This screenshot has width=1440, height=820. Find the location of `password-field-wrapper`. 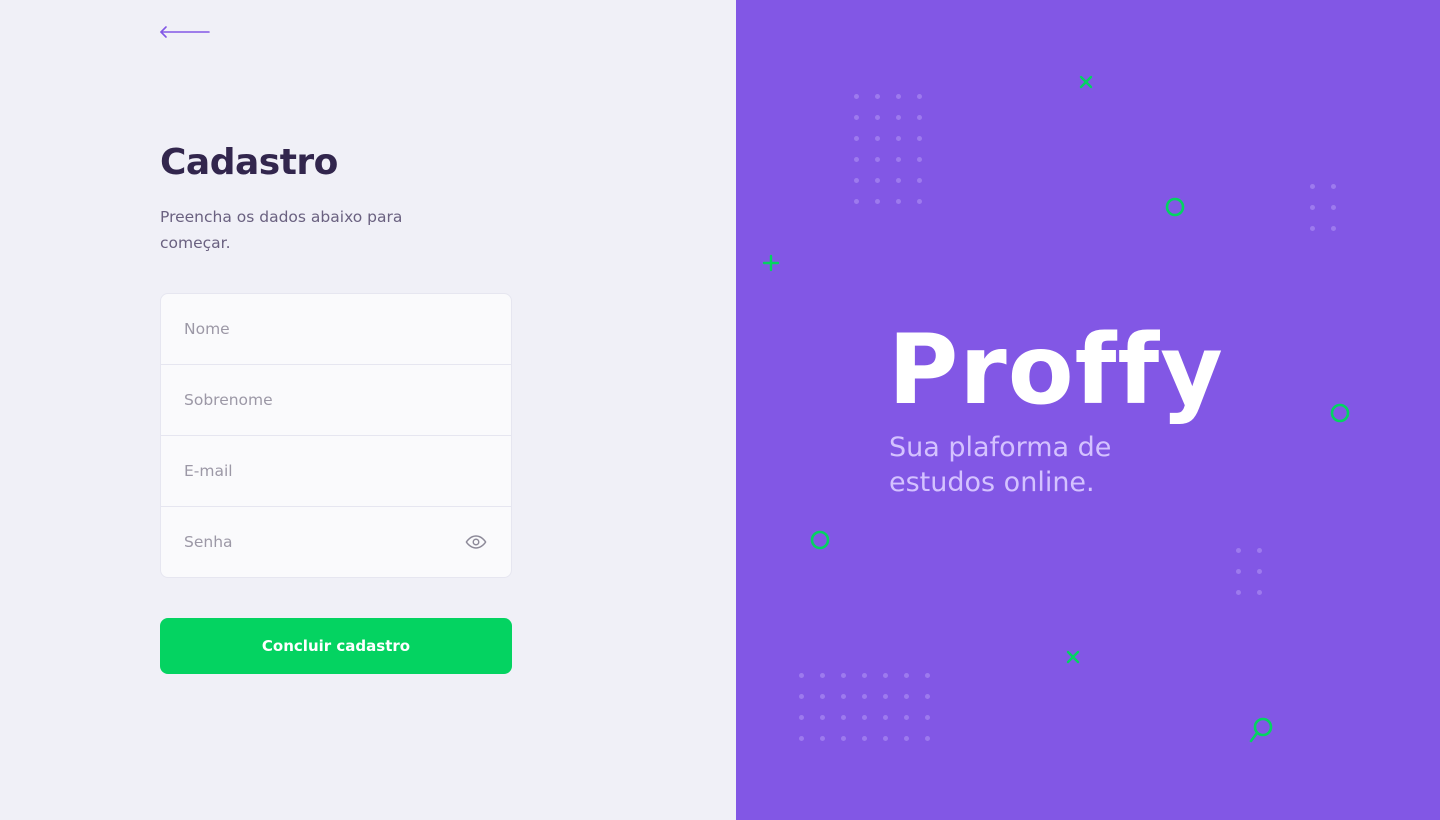

password-field-wrapper is located at coordinates (336, 542).